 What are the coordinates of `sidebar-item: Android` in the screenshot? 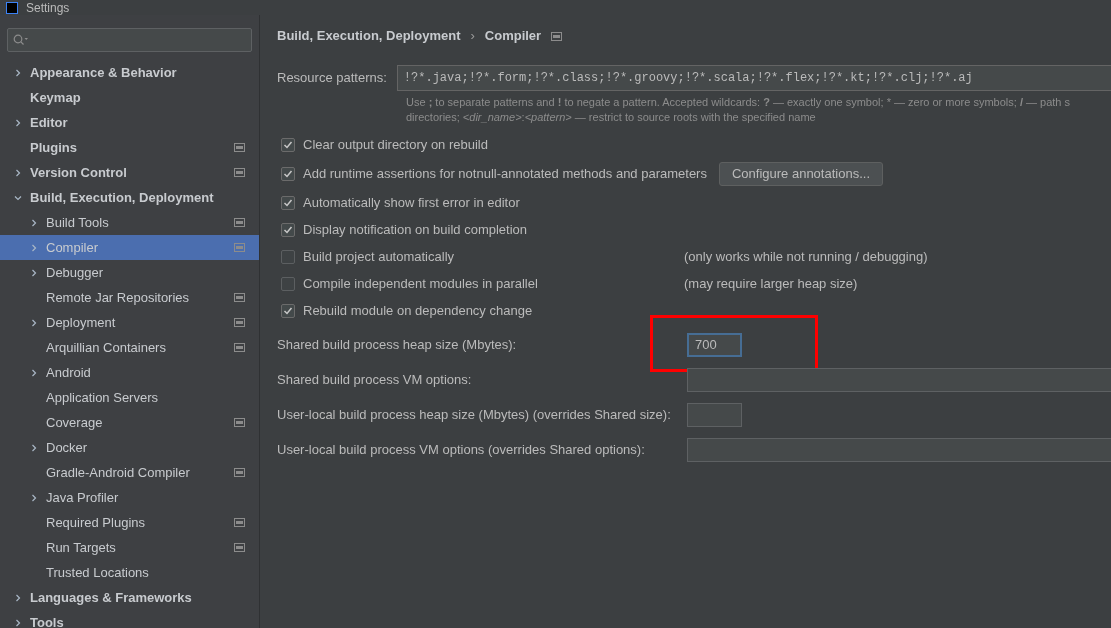 It's located at (129, 372).